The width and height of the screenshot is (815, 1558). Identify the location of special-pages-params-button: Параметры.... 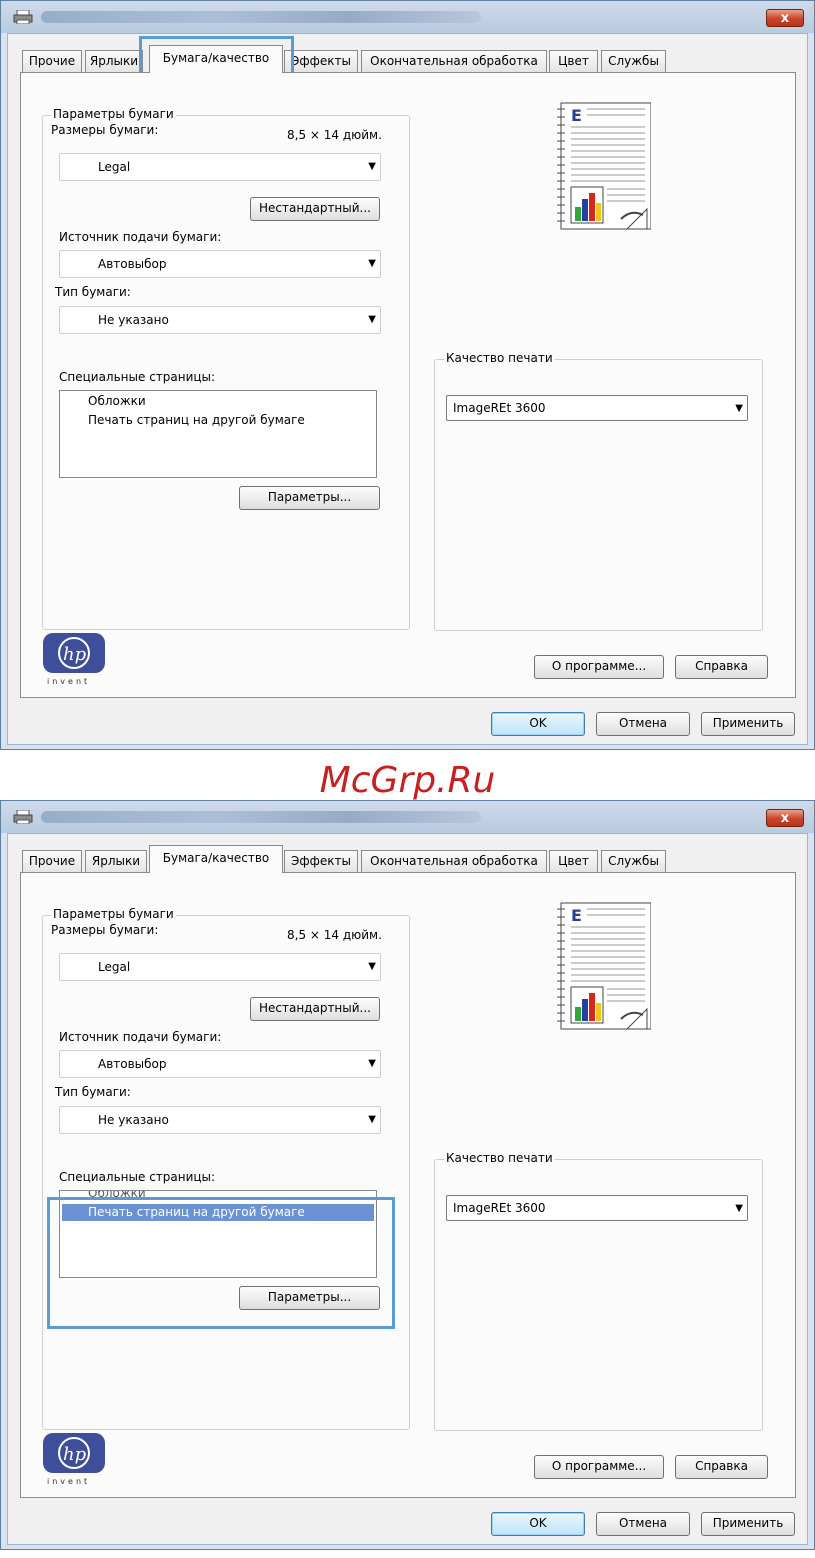
(309, 498).